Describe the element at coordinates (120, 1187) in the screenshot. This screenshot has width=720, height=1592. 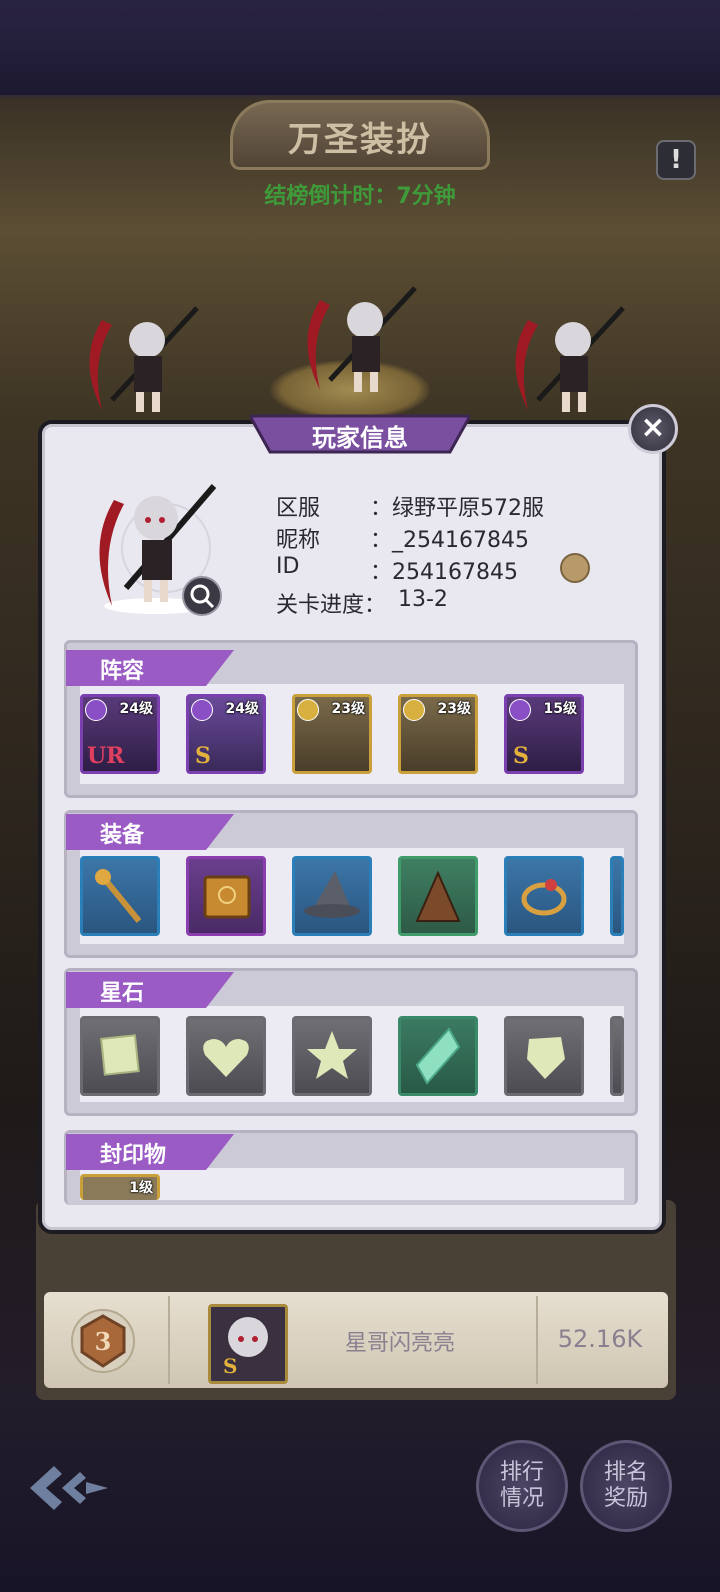
I see `seal-slot: 1级` at that location.